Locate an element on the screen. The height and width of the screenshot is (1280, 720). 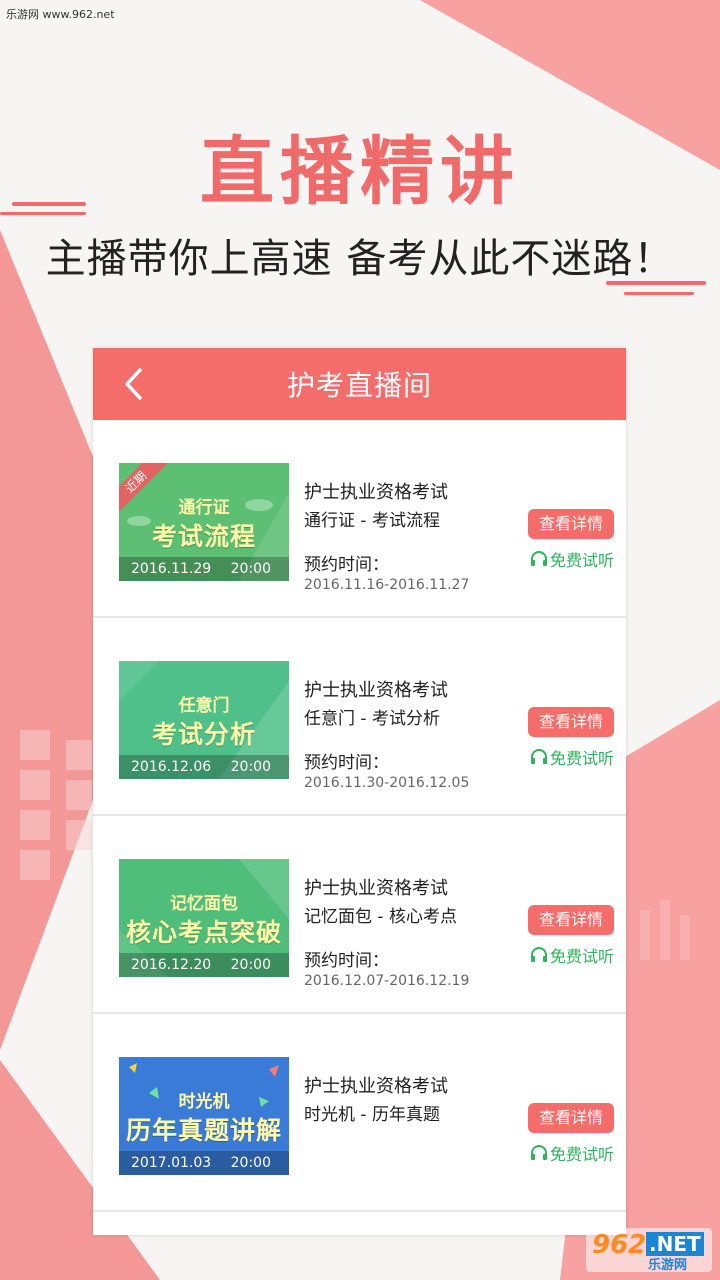
reserve-range: 2016.11.16-2016.11.27 is located at coordinates (387, 585).